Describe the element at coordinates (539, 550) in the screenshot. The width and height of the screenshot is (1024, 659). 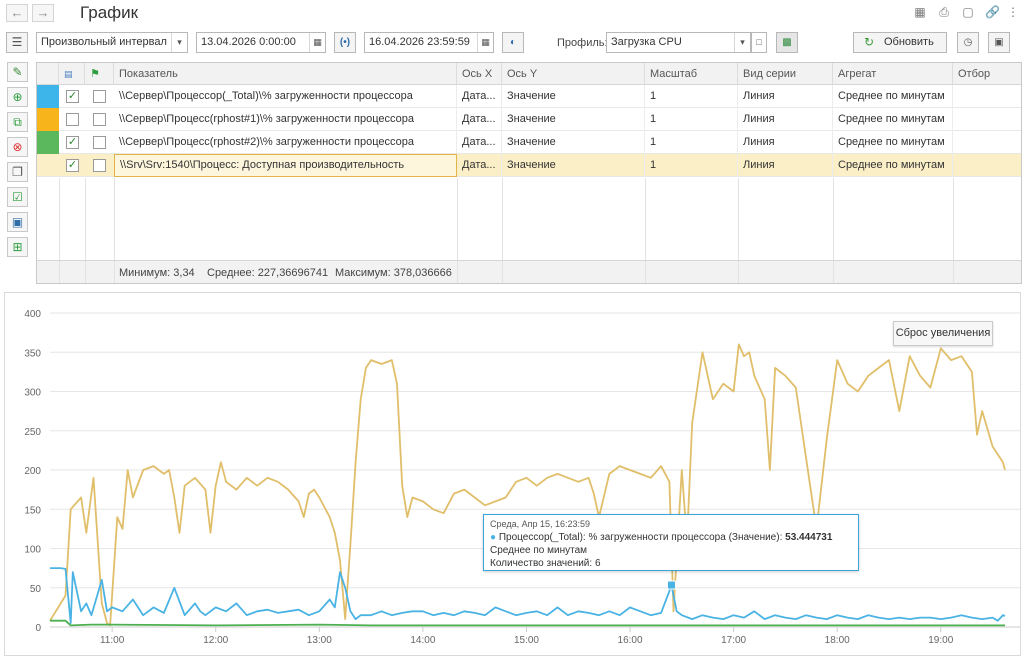
I see `tooltip-aggregate: Среднее по минутам` at that location.